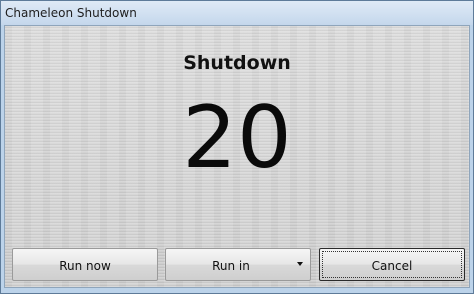 The height and width of the screenshot is (294, 474). Describe the element at coordinates (237, 138) in the screenshot. I see `countdown-value: 20` at that location.